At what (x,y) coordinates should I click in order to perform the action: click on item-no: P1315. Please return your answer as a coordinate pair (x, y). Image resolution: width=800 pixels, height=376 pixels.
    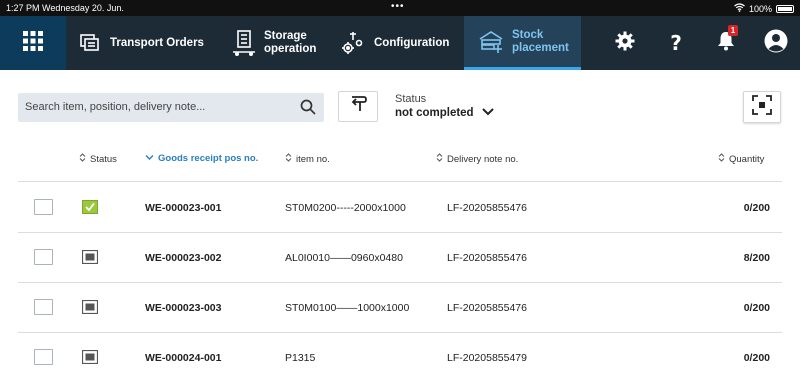
    Looking at the image, I should click on (300, 358).